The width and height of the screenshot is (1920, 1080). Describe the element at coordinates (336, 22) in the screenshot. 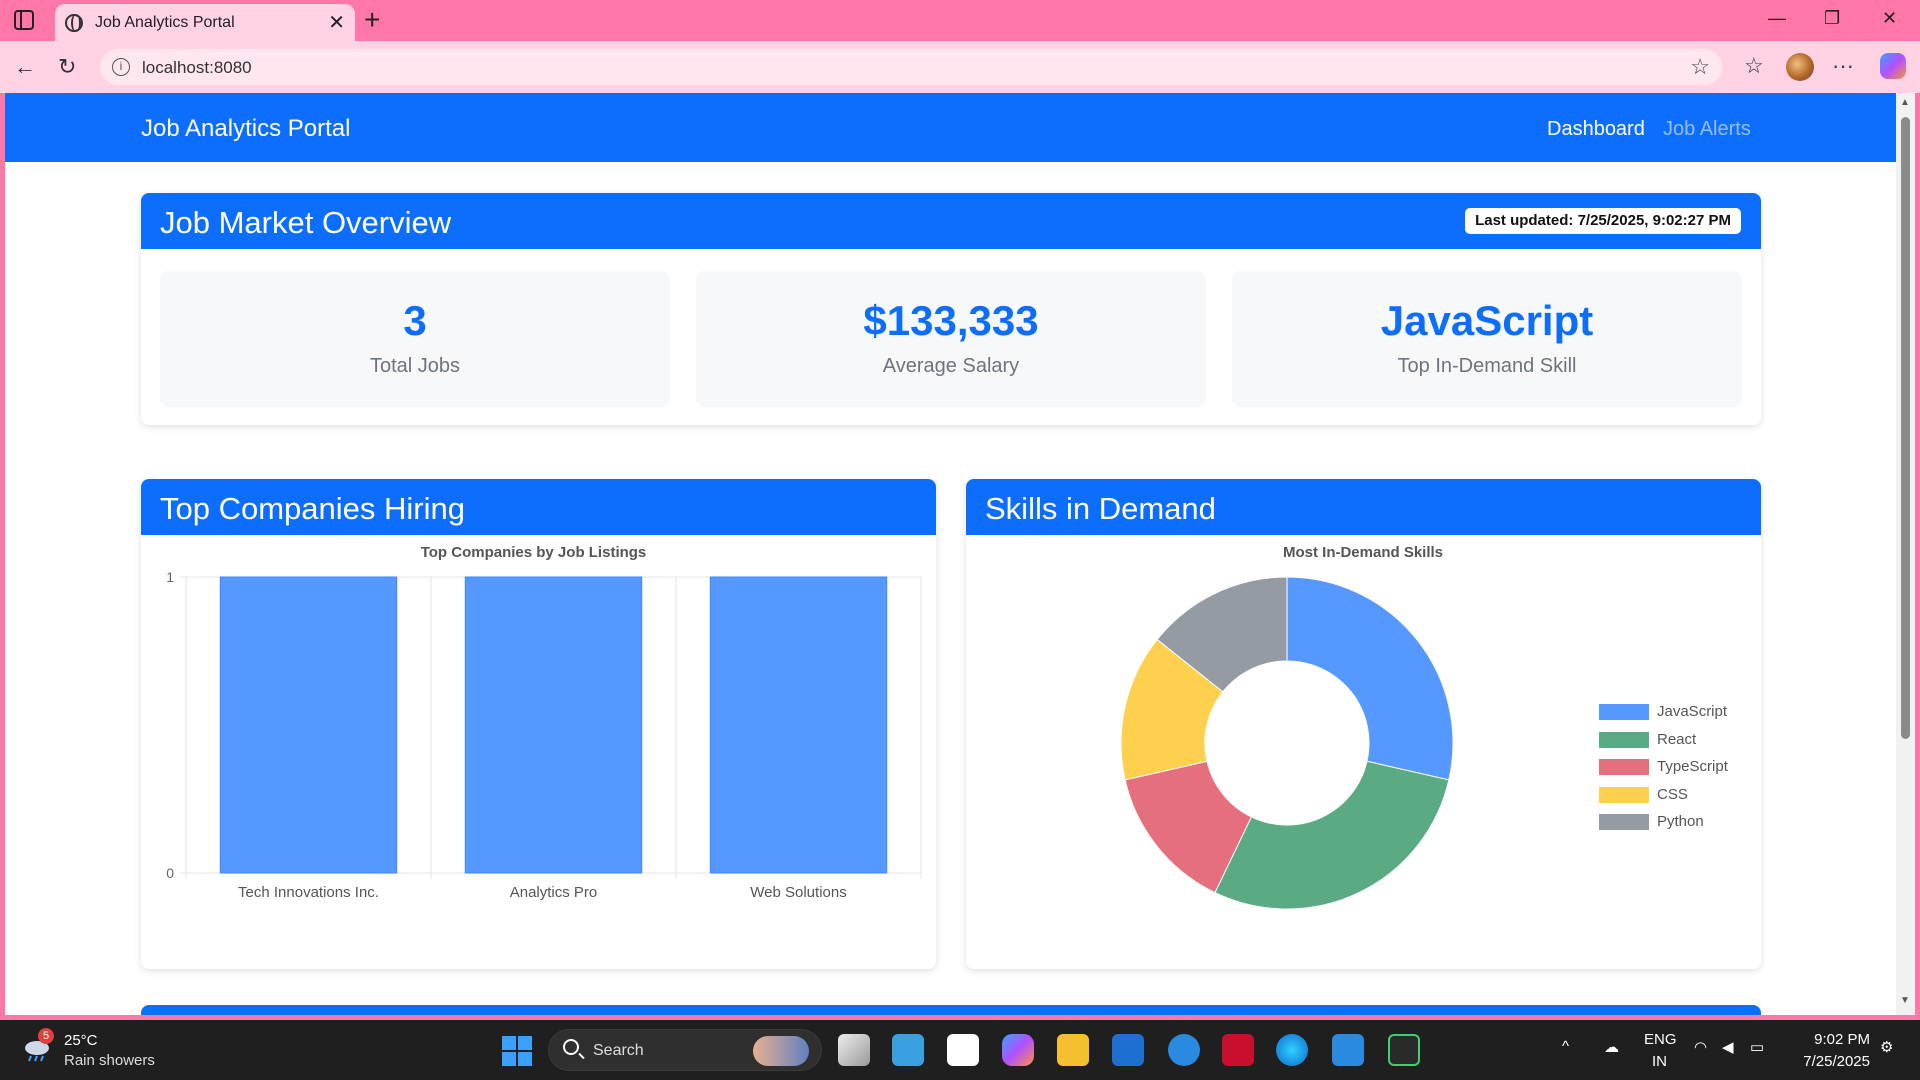

I see `tab-close-icon: ✕` at that location.